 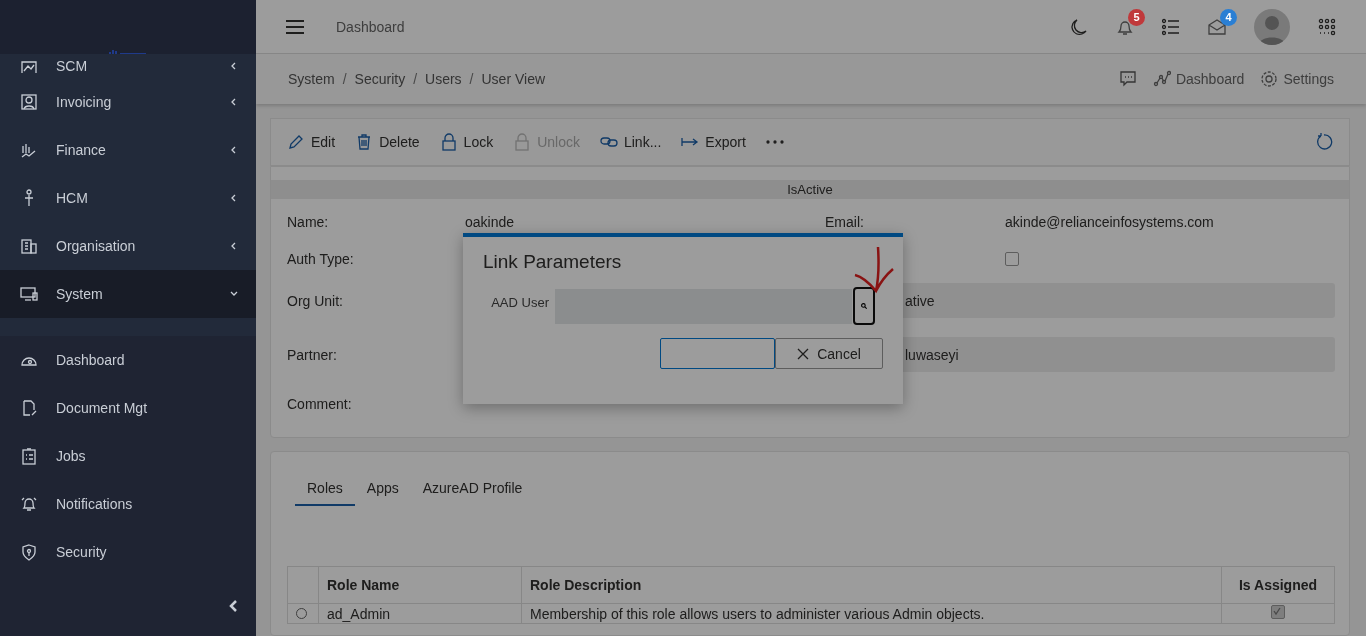 What do you see at coordinates (311, 79) in the screenshot?
I see `breadcrumb-item: System` at bounding box center [311, 79].